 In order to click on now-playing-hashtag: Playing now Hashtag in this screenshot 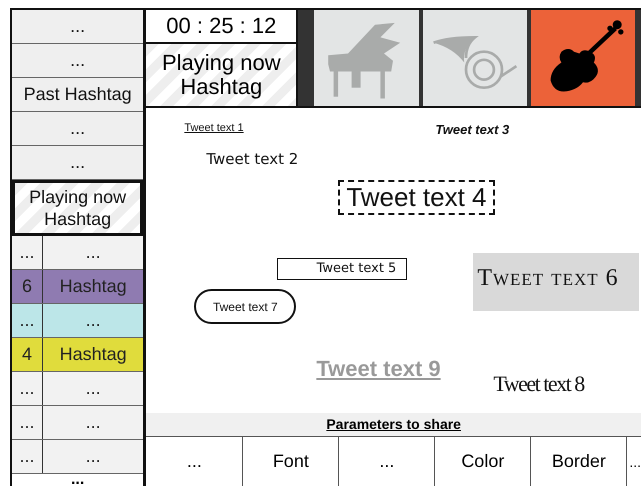, I will do `click(221, 75)`.